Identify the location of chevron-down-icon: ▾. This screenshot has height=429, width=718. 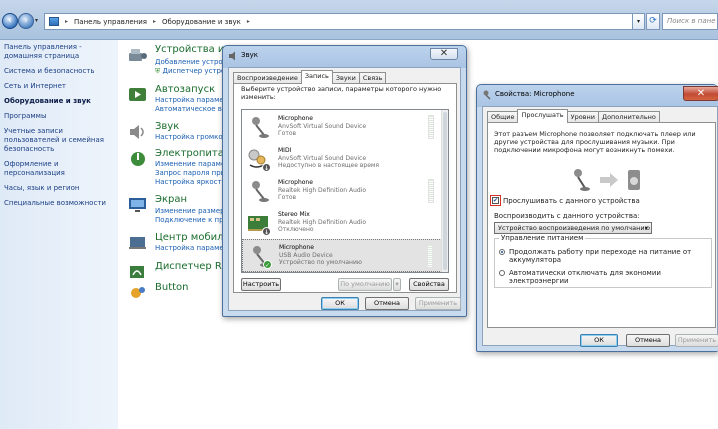
(646, 228).